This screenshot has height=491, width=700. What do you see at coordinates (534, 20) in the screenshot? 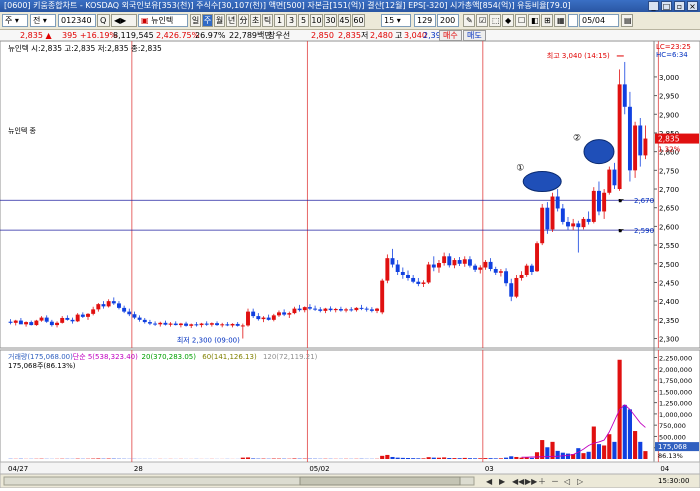
I see `tool-button-6: ◧` at bounding box center [534, 20].